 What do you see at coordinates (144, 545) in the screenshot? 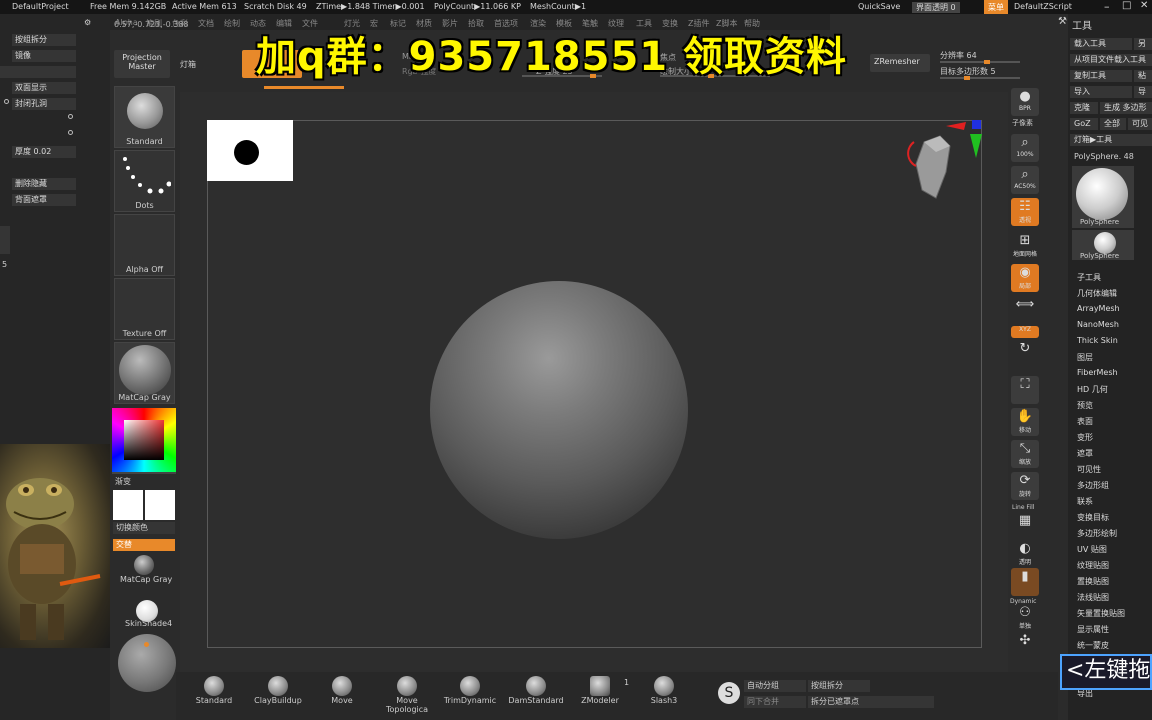
I see `alternate-button: 交替` at bounding box center [144, 545].